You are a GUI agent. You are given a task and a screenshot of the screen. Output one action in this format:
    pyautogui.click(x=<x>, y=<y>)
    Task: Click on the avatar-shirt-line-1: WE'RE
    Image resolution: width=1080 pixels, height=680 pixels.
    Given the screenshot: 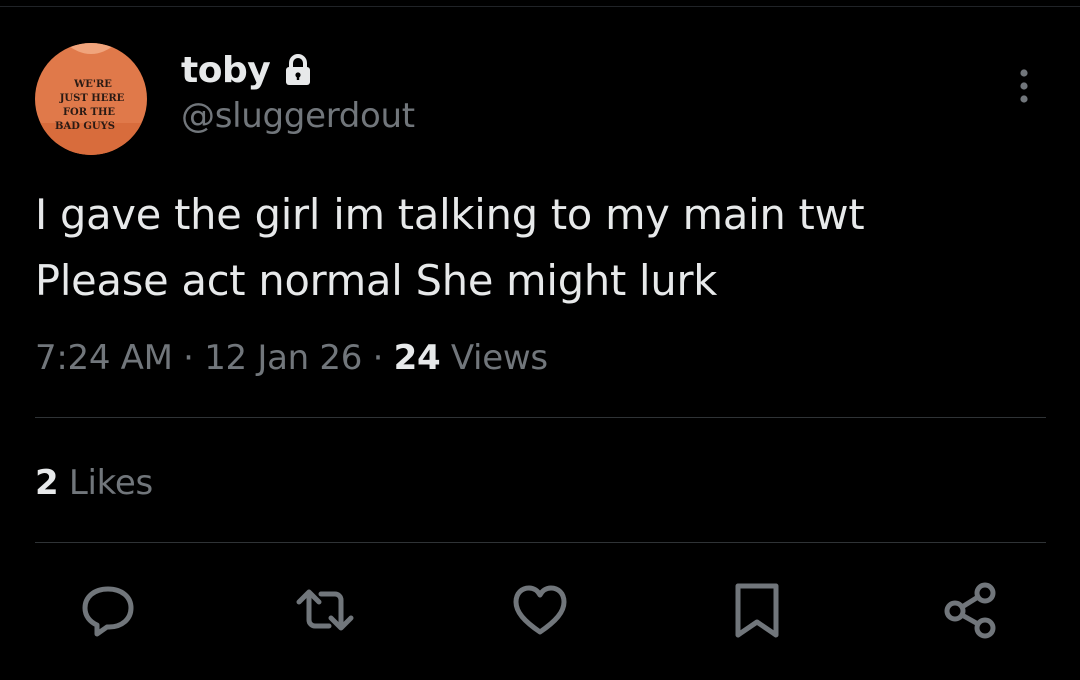 What is the action you would take?
    pyautogui.click(x=92, y=84)
    